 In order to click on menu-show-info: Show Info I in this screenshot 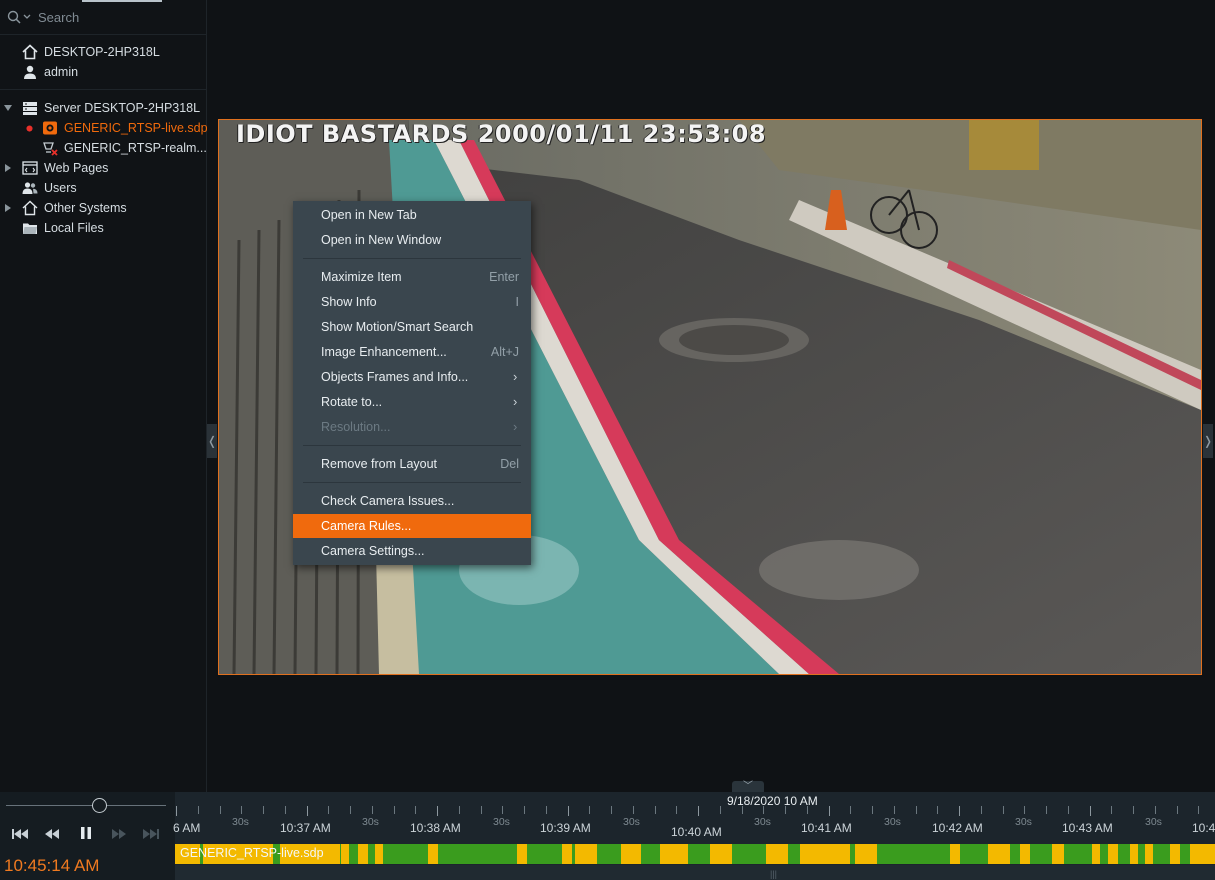, I will do `click(412, 302)`.